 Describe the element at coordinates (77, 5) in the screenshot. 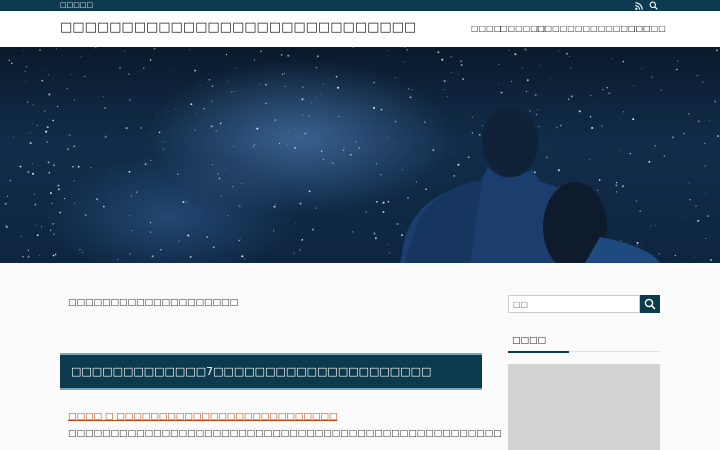

I see `site-tagline: □□□□□` at that location.